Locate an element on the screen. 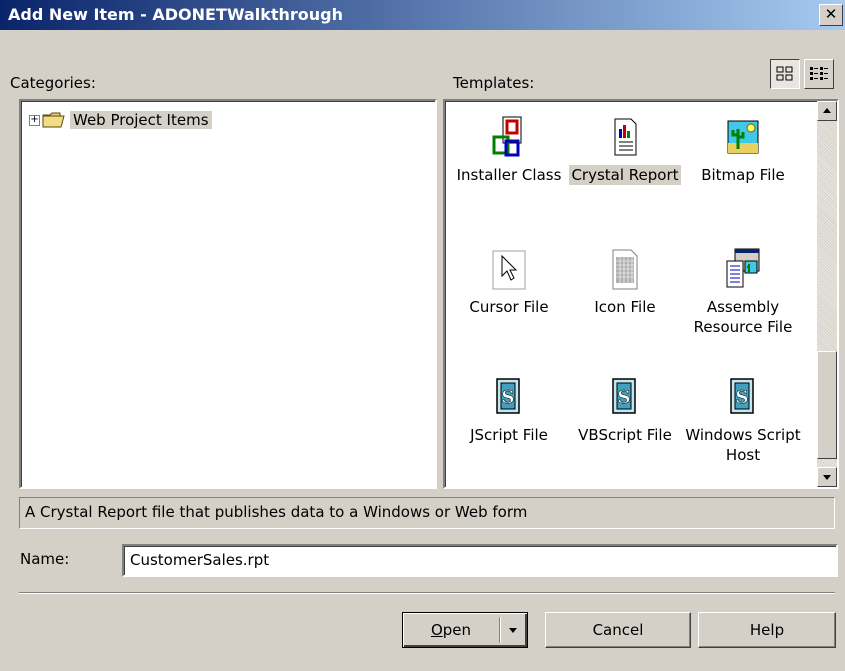 The width and height of the screenshot is (845, 671). scroll-up-button is located at coordinates (827, 111).